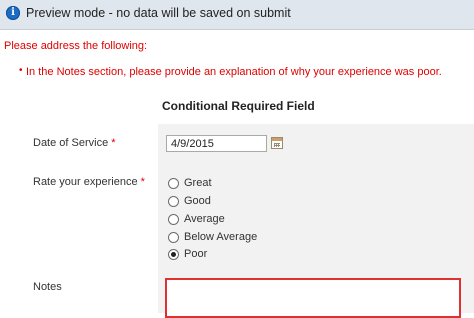  I want to click on calendar-icon, so click(277, 143).